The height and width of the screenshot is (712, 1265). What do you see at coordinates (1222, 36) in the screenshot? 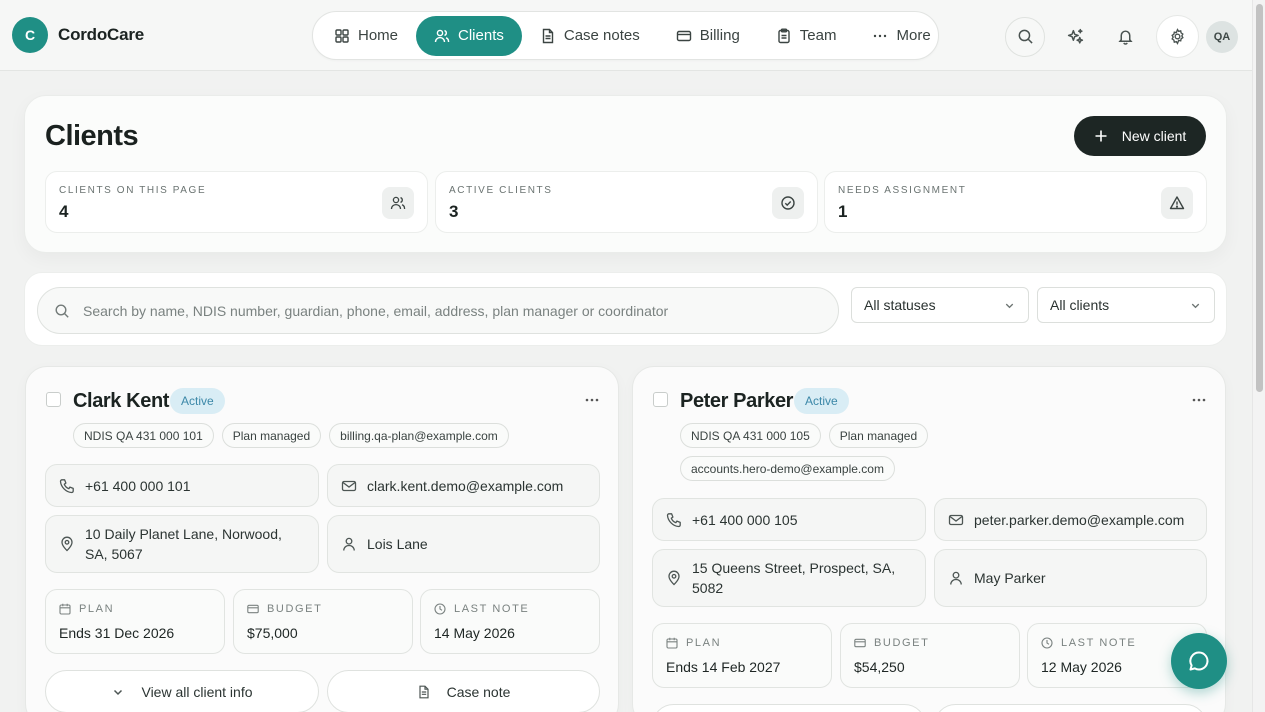
I see `avatar: QA` at bounding box center [1222, 36].